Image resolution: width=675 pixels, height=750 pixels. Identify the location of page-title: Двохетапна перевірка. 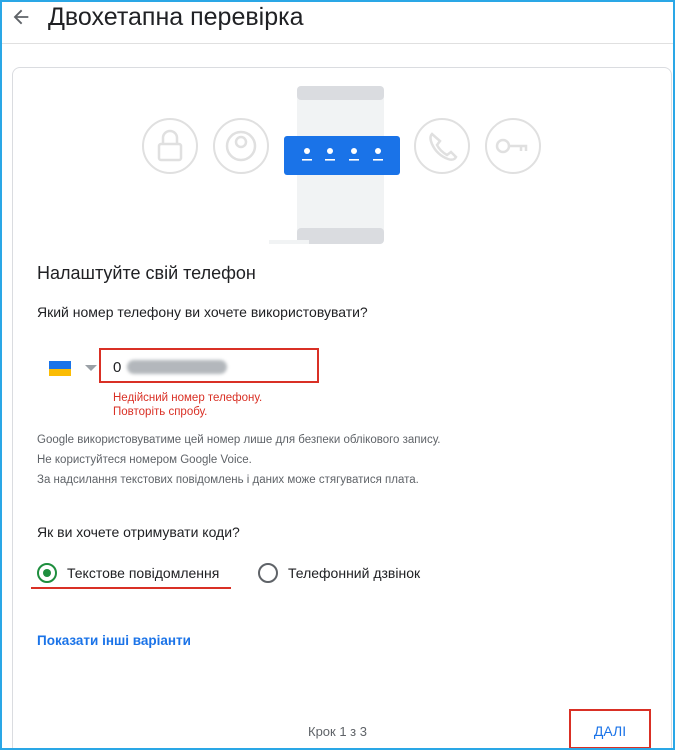
(176, 17).